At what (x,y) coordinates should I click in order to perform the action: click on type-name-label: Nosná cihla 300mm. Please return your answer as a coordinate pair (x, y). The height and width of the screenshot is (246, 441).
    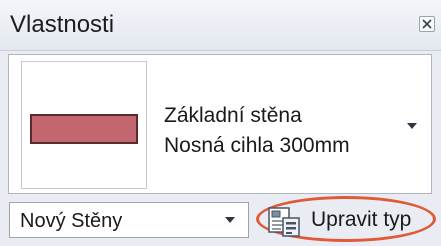
    Looking at the image, I should click on (257, 145).